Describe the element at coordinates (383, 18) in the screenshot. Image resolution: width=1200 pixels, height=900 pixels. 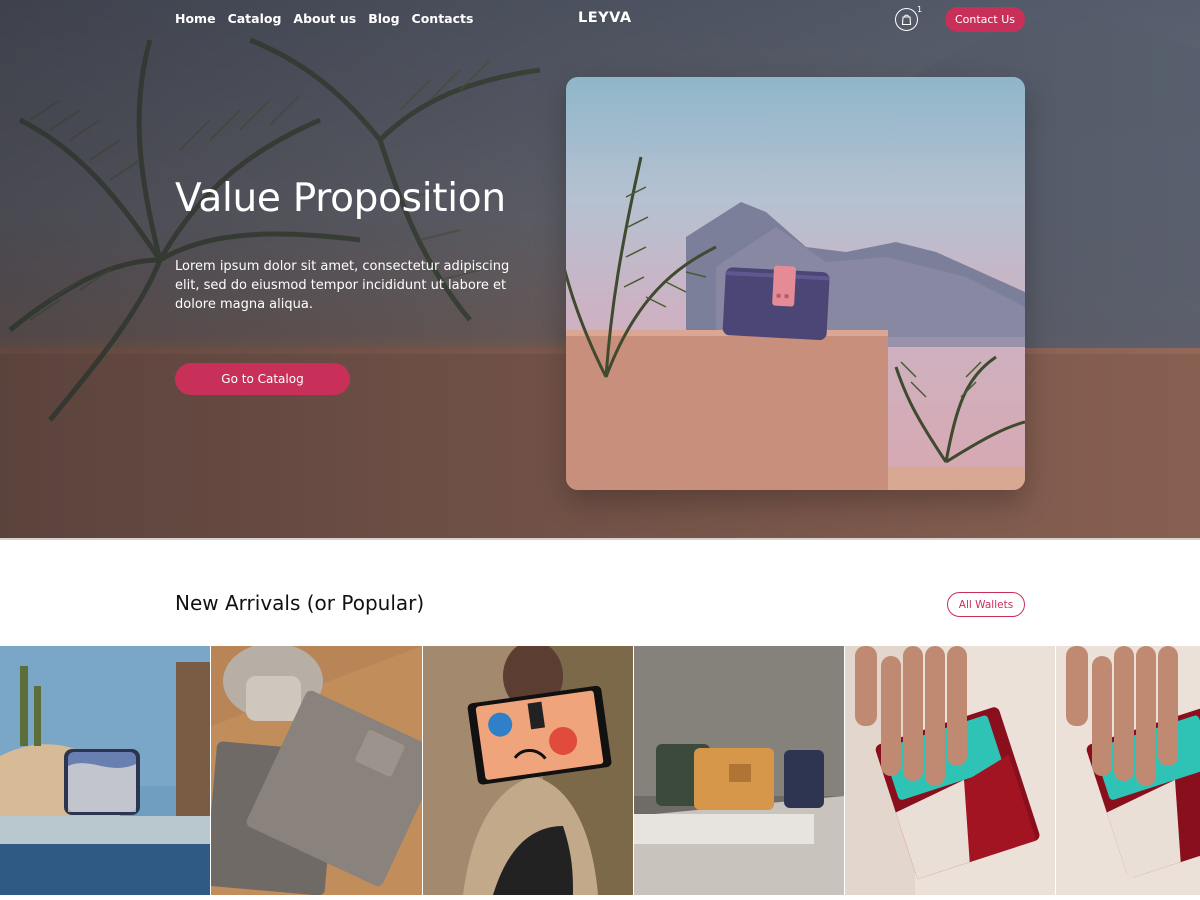
I see `nav-blog: Blog` at that location.